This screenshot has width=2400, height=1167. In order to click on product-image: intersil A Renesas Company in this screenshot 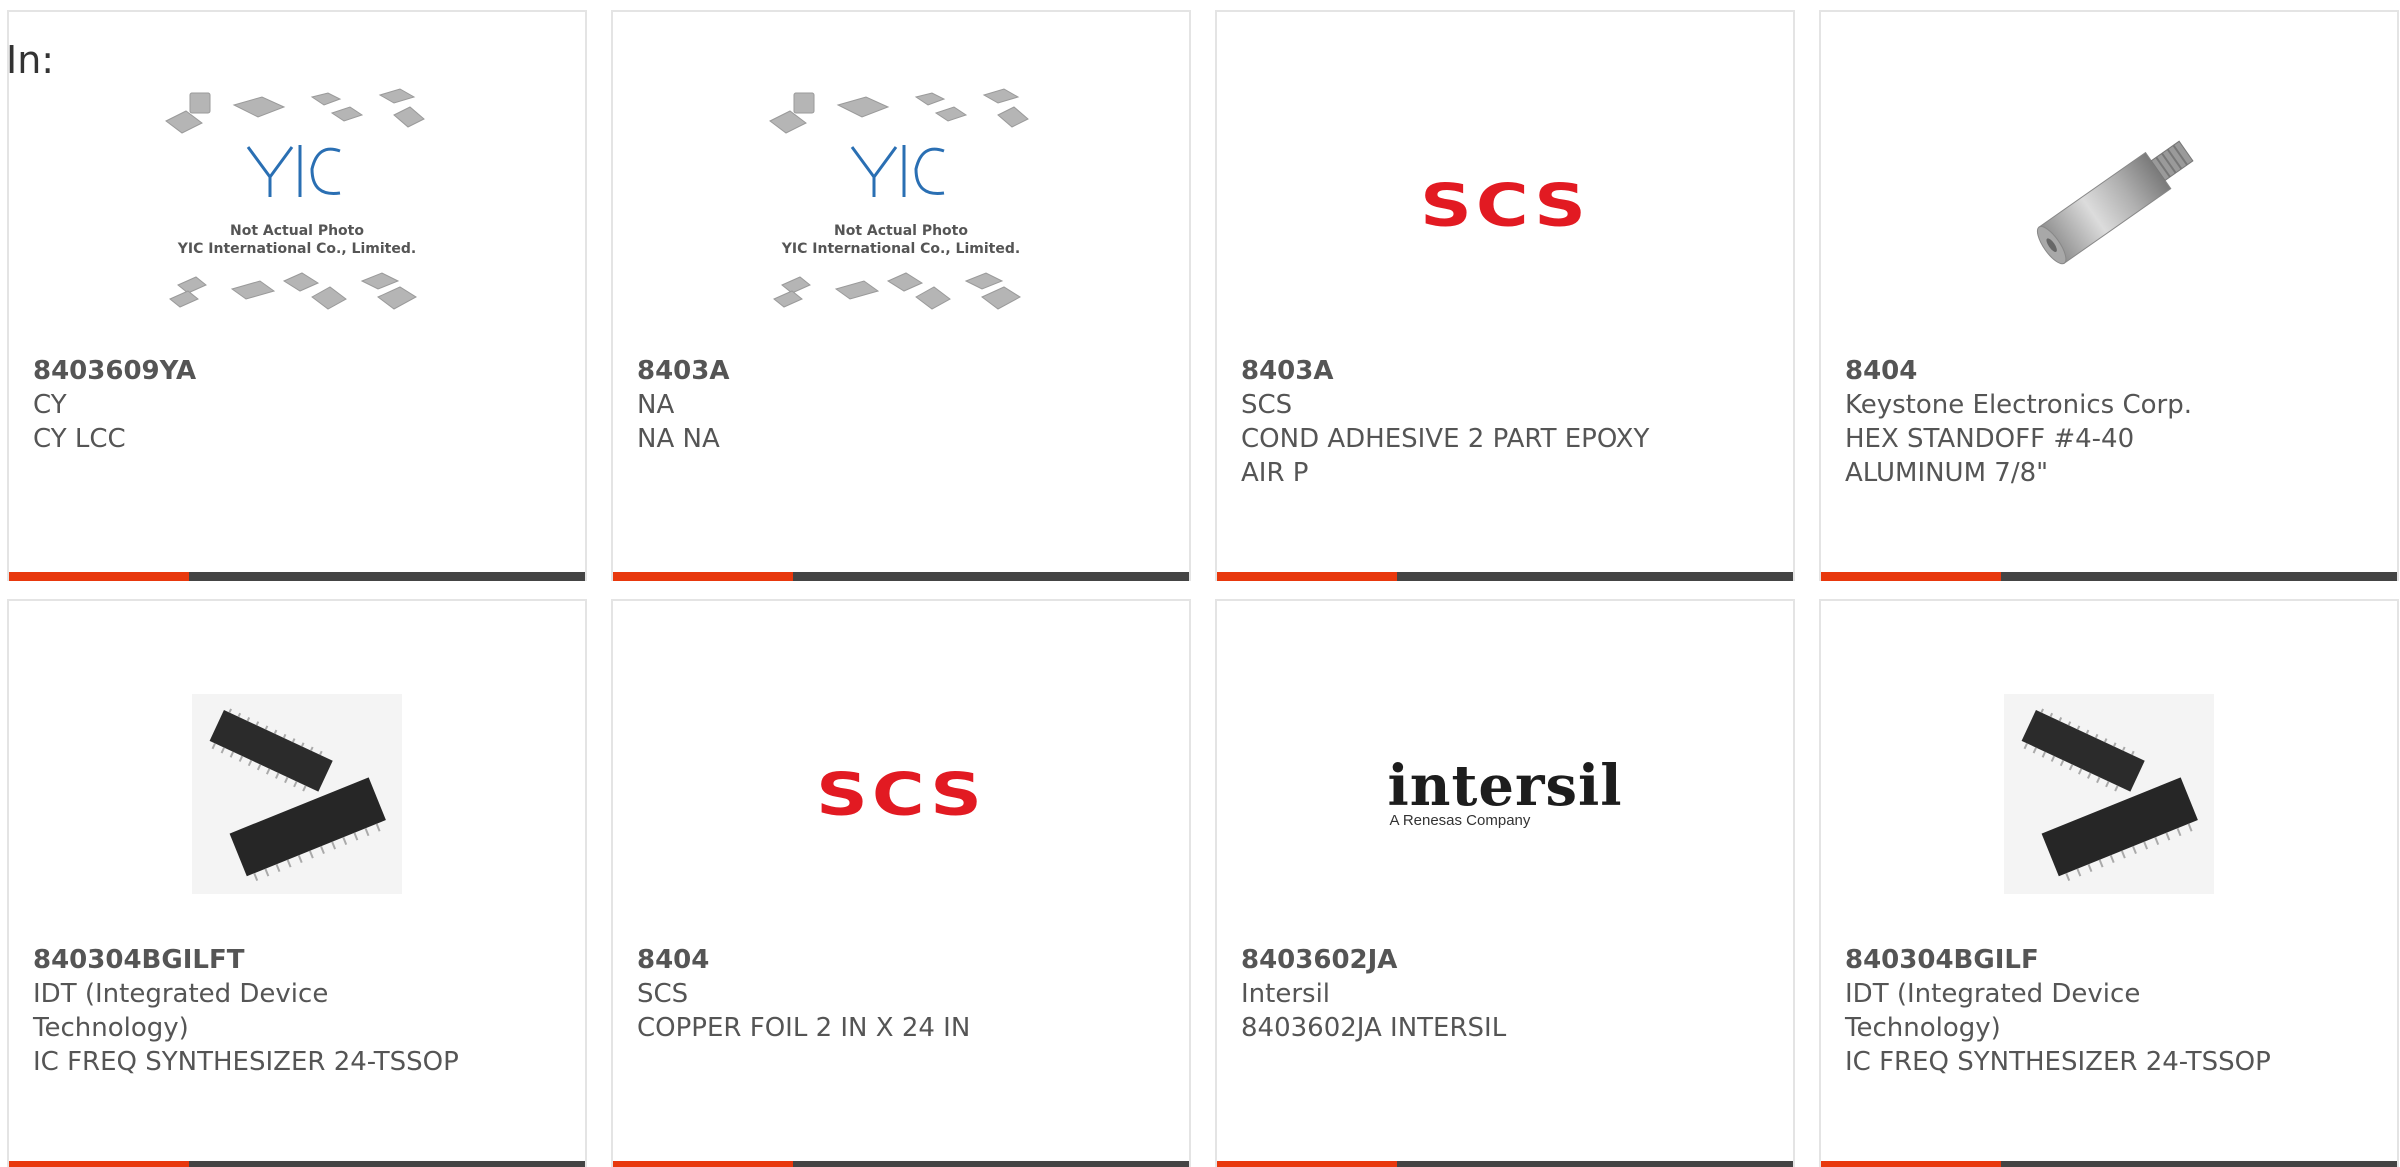, I will do `click(1505, 794)`.